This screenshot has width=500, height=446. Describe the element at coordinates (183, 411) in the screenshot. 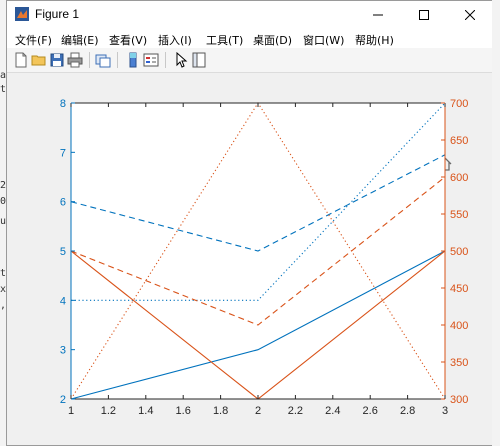

I see `x-tick-label: 1.6` at that location.